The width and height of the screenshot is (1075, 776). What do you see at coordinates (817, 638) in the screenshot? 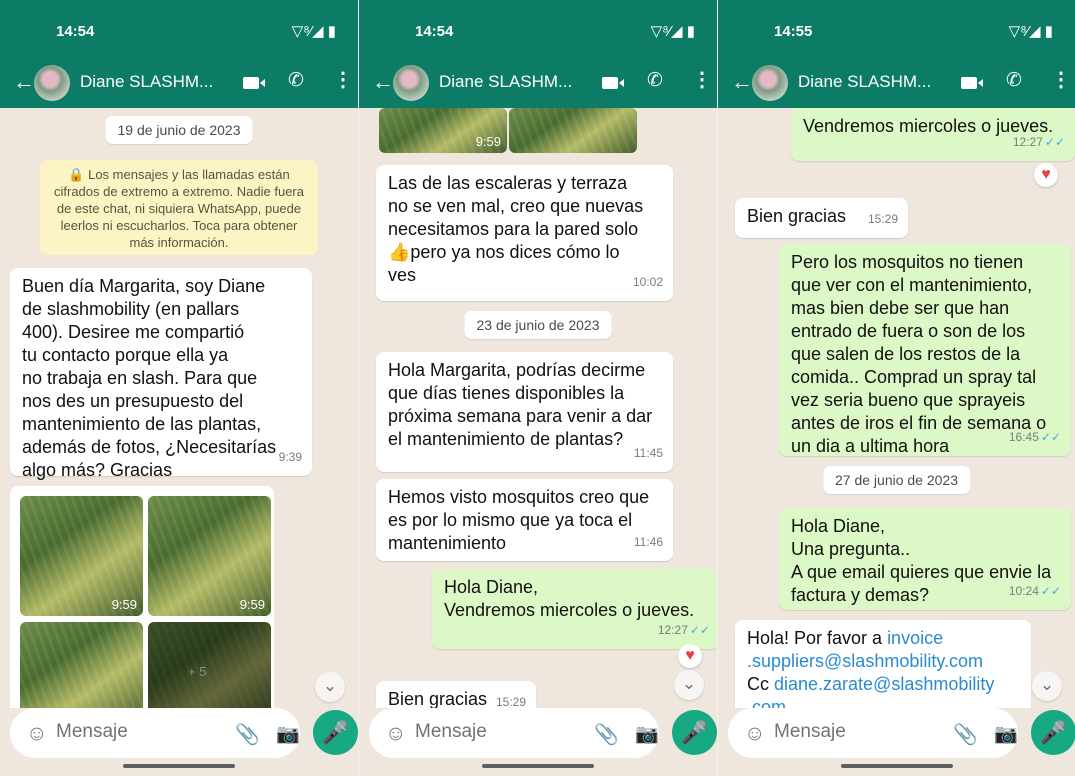
I see `message-prefix: Hola! Por favor a` at bounding box center [817, 638].